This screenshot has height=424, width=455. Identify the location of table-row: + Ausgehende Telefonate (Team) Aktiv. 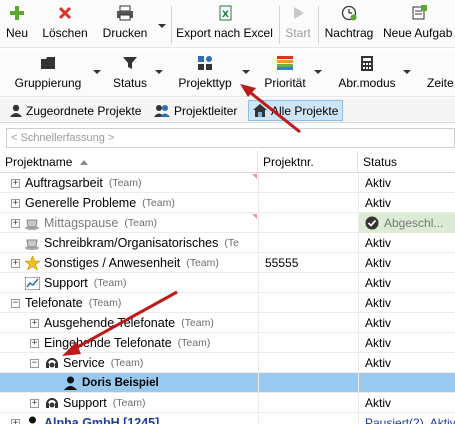
(227, 323).